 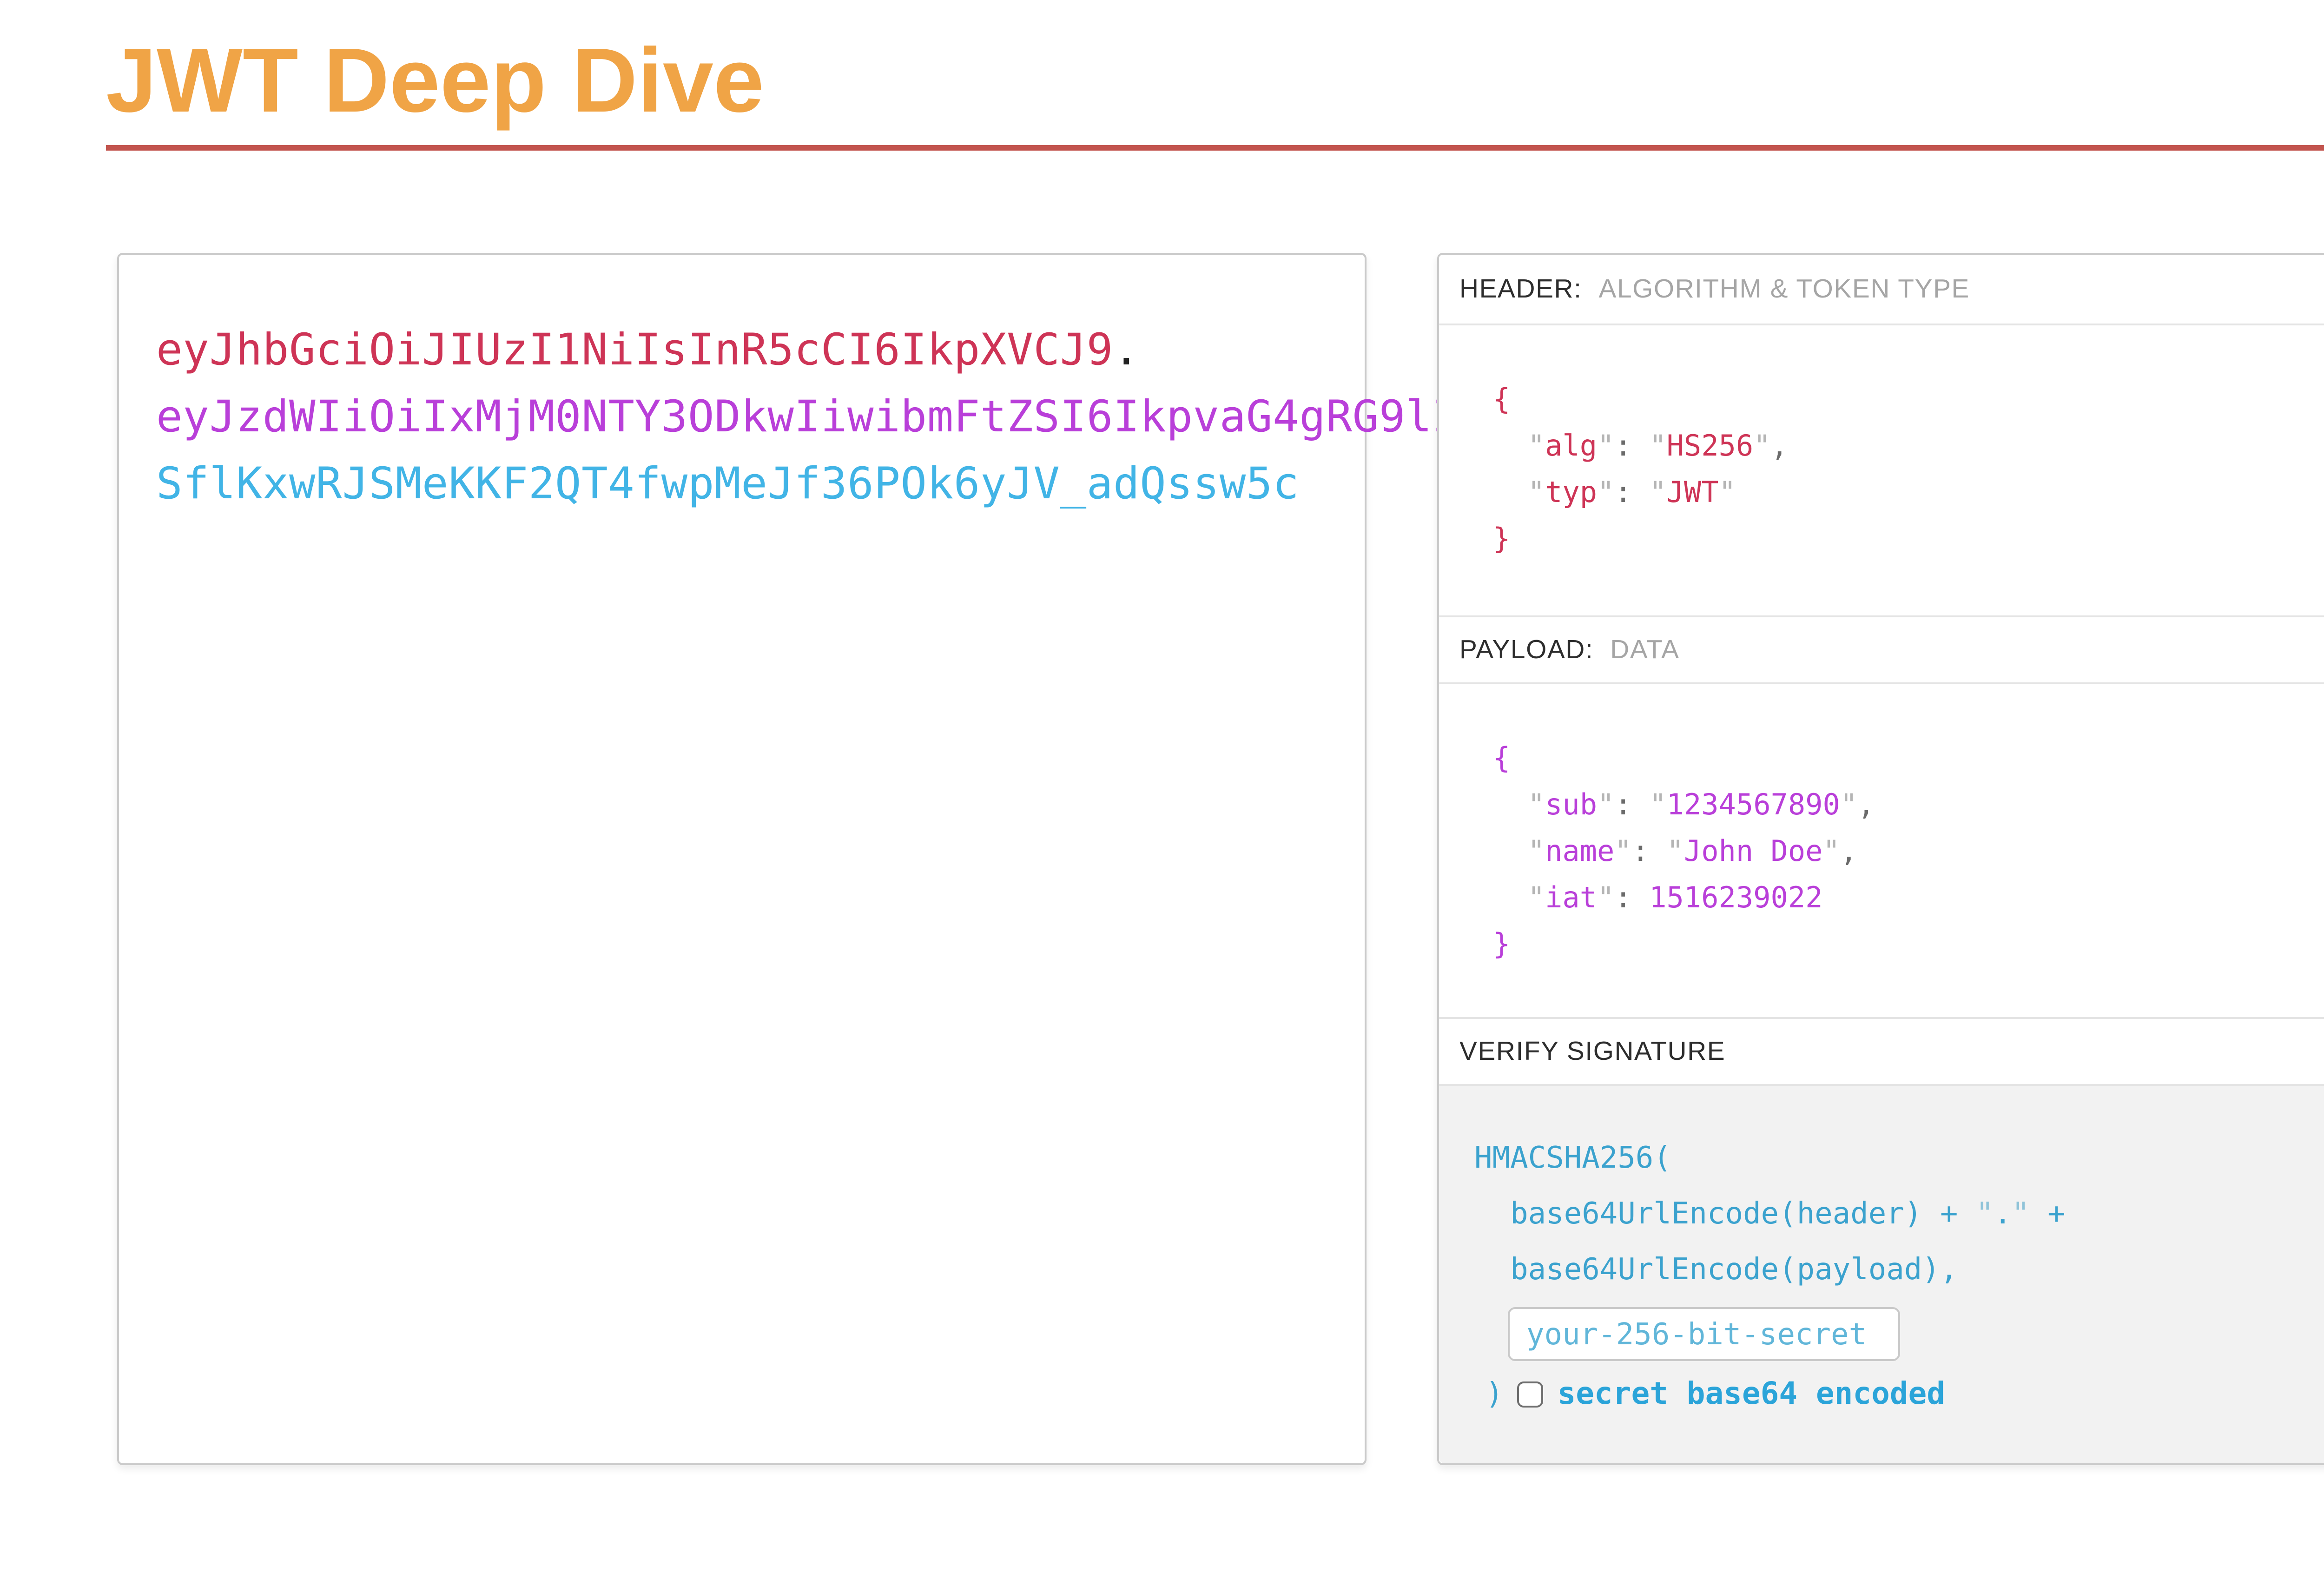 What do you see at coordinates (1881, 651) in the screenshot?
I see `payload-section-bar: PAYLOAD: DATA` at bounding box center [1881, 651].